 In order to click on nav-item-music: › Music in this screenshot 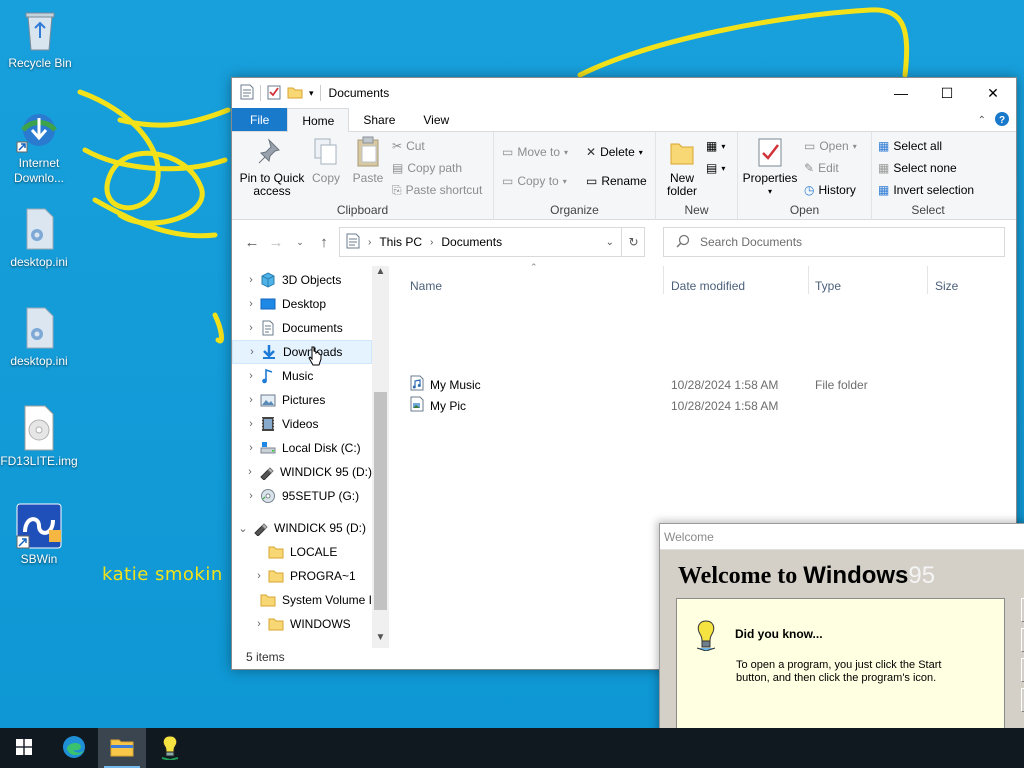, I will do `click(302, 376)`.